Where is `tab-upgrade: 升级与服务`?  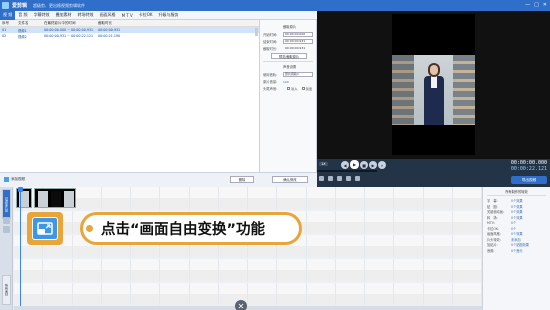 tab-upgrade: 升级与服务 is located at coordinates (169, 15).